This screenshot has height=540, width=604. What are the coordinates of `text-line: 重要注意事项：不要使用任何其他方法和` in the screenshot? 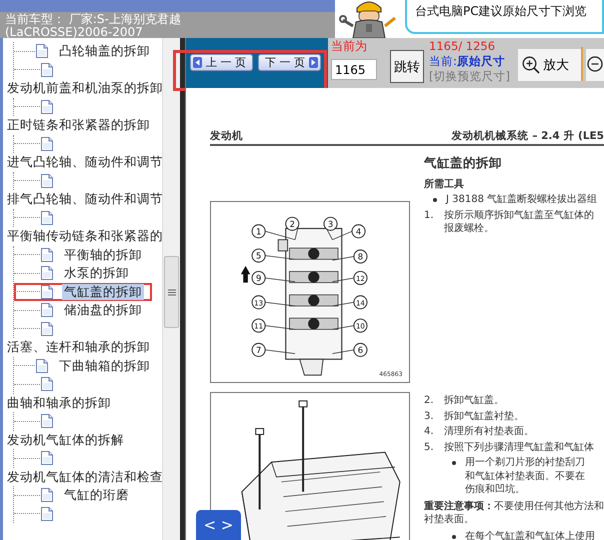 It's located at (514, 506).